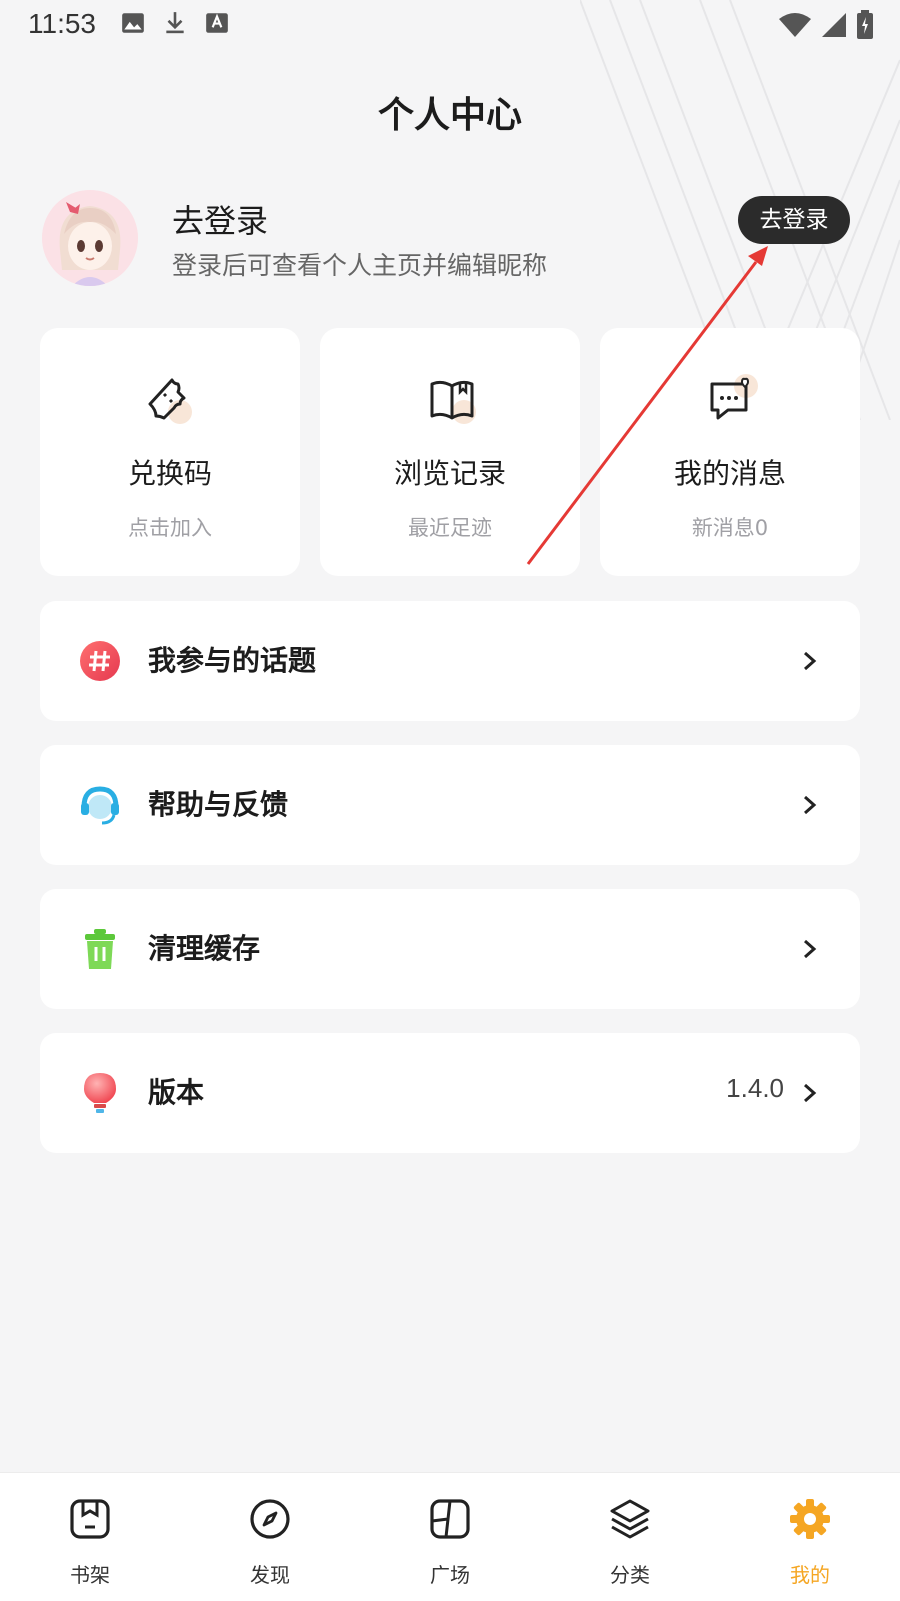 The image size is (900, 1601). What do you see at coordinates (794, 220) in the screenshot?
I see `login-button: 去登录` at bounding box center [794, 220].